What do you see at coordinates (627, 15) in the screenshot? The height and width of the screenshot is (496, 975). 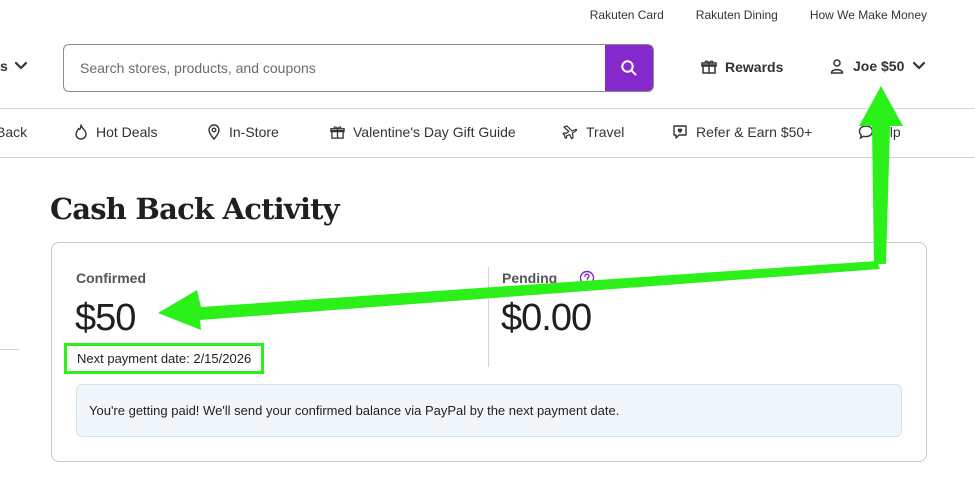 I see `top-link-rakuten-card: Rakuten Card` at bounding box center [627, 15].